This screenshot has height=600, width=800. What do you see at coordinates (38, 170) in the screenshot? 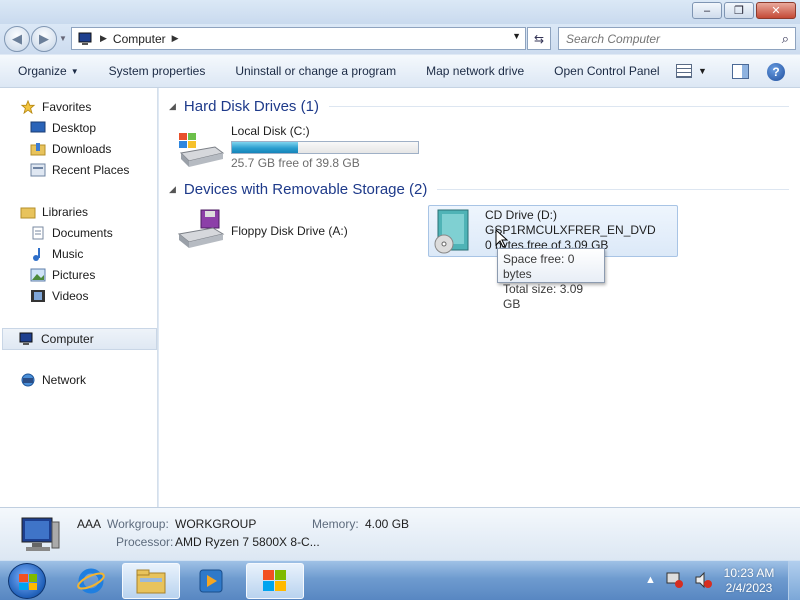
I see `recent-places-icon` at bounding box center [38, 170].